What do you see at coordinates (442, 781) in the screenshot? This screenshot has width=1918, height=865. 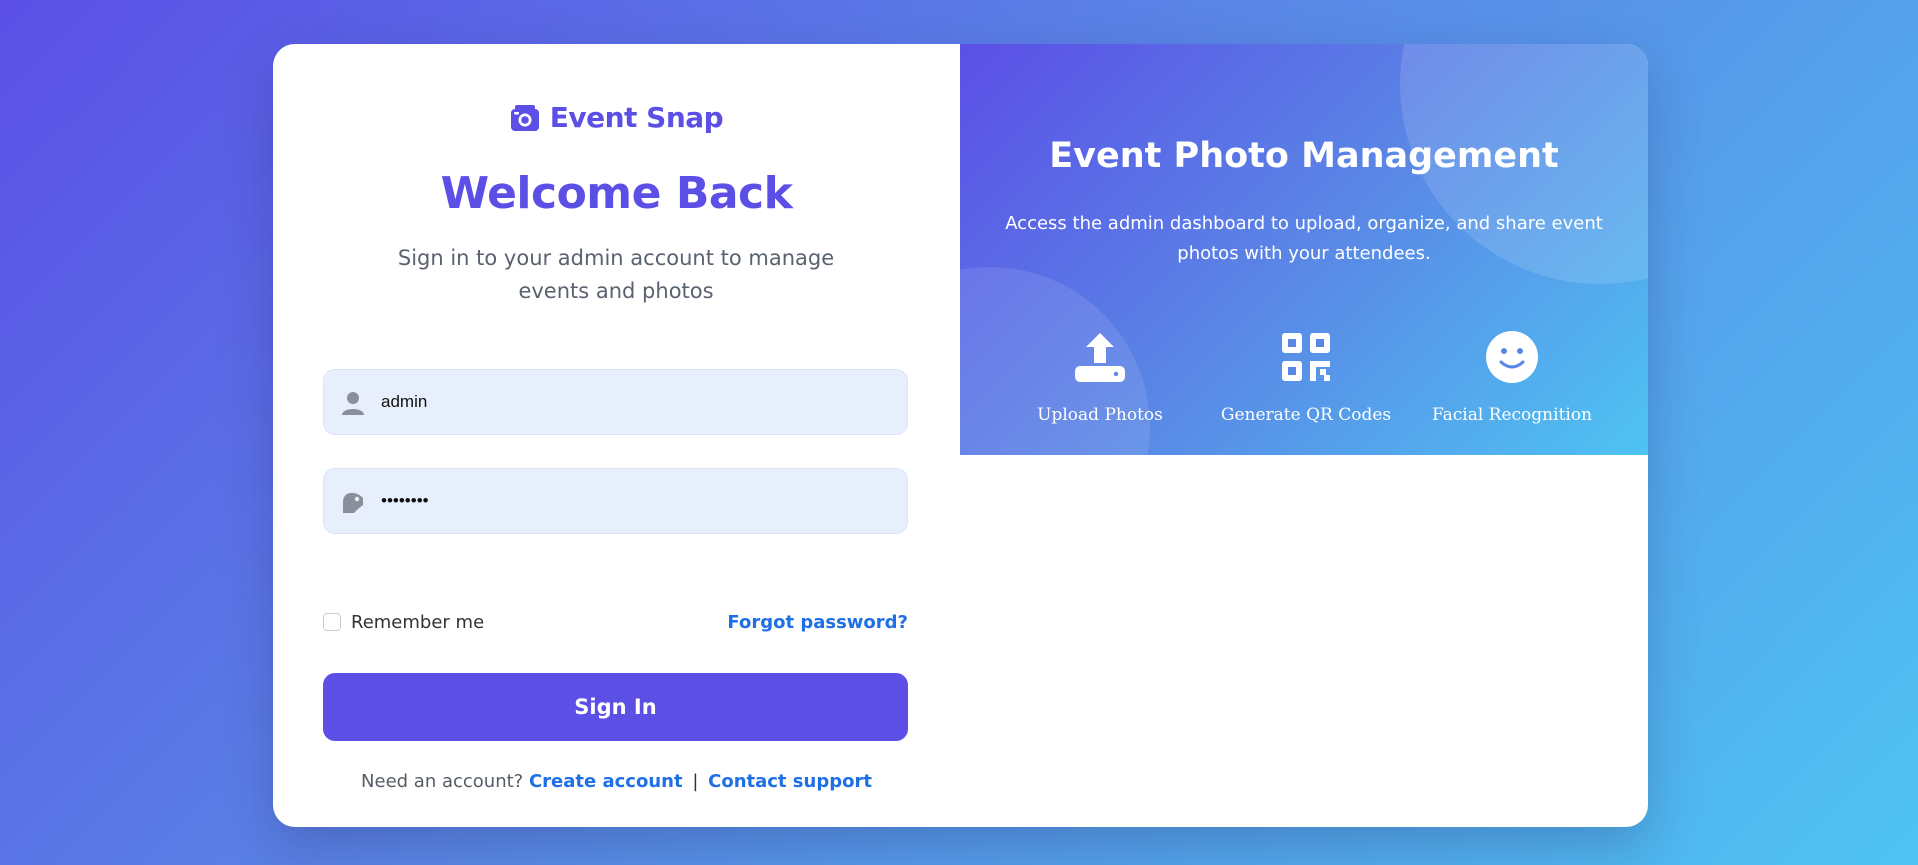 I see `need-account-text: Need an account?` at bounding box center [442, 781].